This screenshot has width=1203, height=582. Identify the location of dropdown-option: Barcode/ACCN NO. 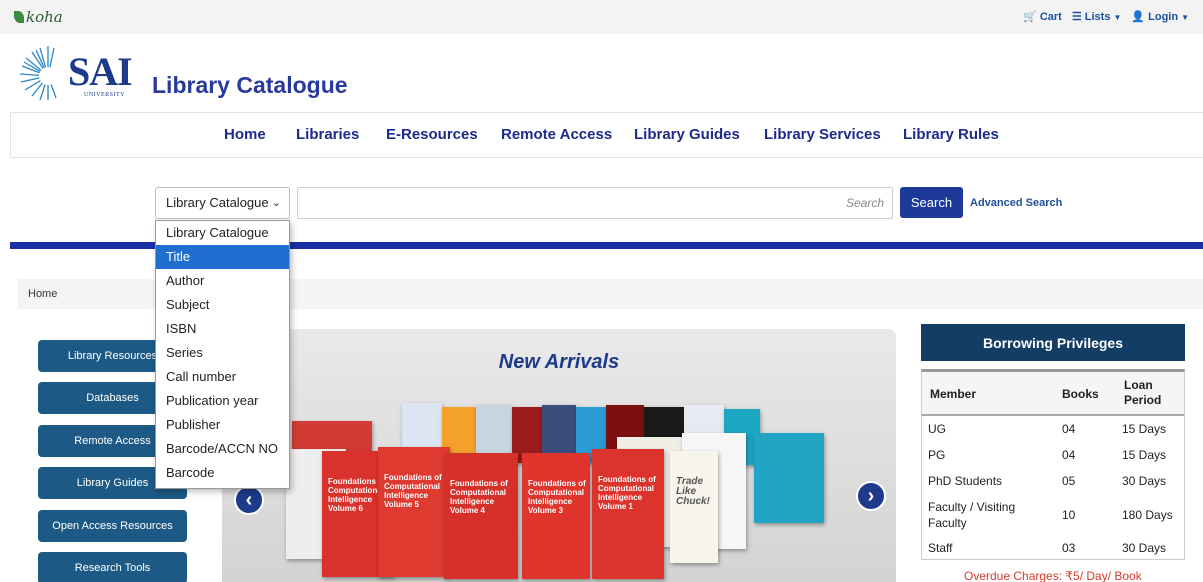
(222, 449).